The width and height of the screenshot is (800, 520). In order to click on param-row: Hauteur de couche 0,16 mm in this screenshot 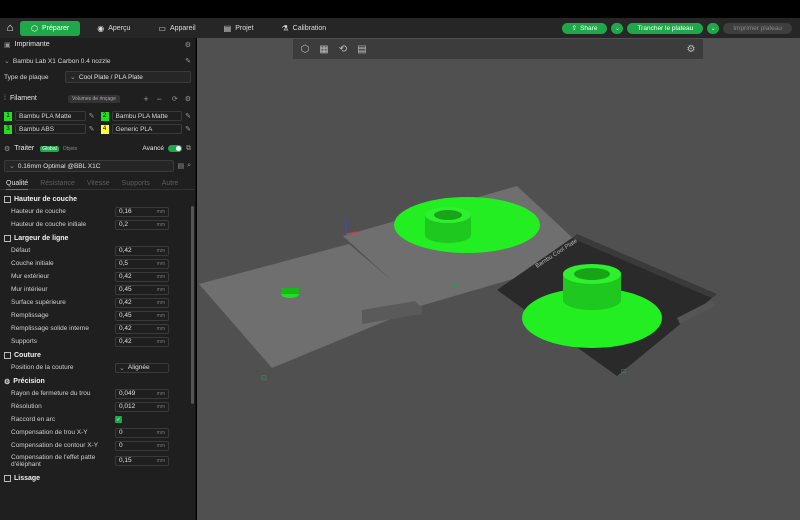, I will do `click(97, 211)`.